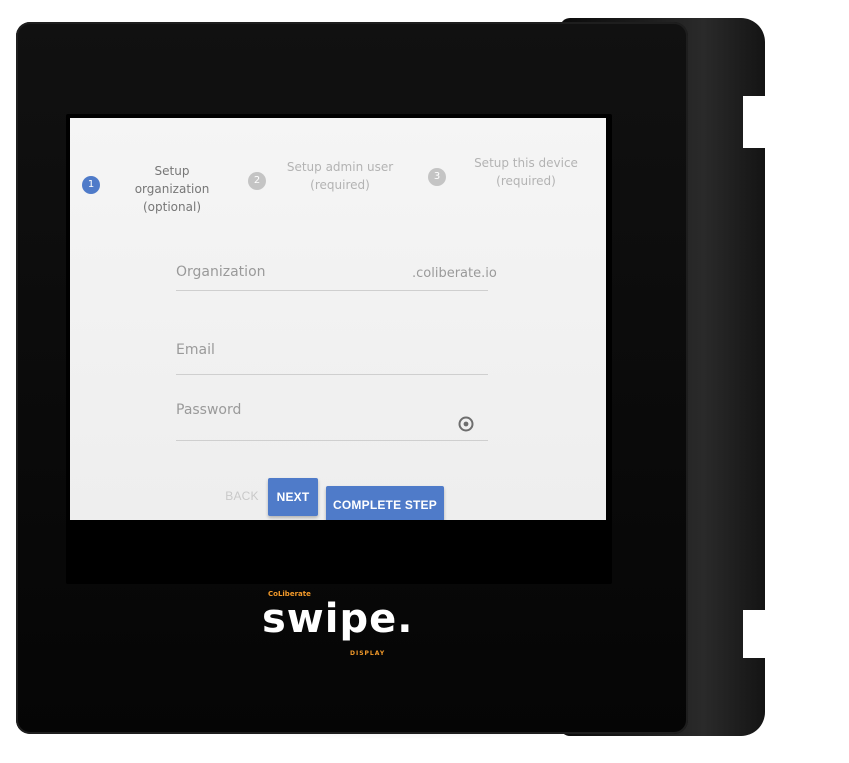 This screenshot has width=849, height=763. I want to click on side-notch-bottom, so click(754, 634).